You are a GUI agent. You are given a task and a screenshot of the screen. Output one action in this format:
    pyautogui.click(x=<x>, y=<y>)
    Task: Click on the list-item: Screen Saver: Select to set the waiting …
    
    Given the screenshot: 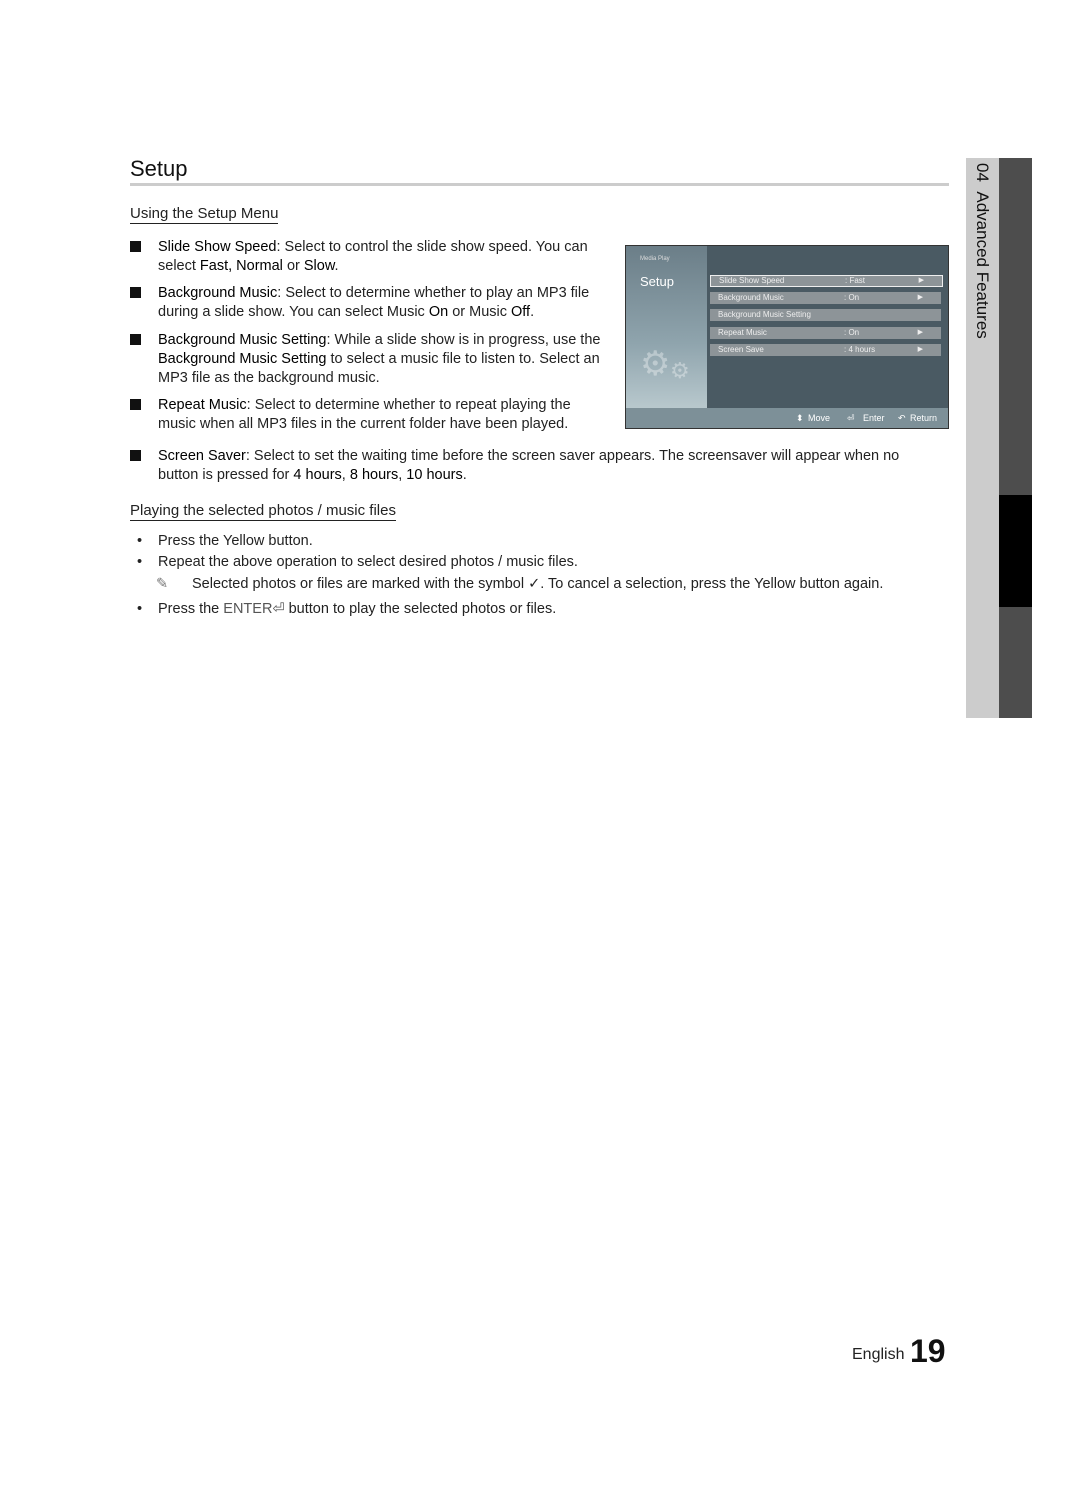 What is the action you would take?
    pyautogui.click(x=524, y=466)
    